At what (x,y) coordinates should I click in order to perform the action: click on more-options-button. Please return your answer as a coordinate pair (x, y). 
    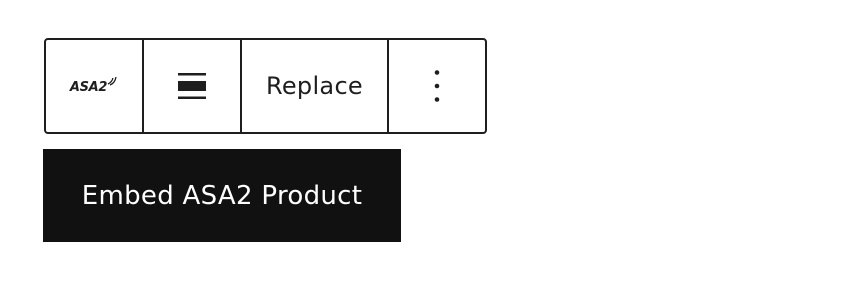
    Looking at the image, I should click on (437, 86).